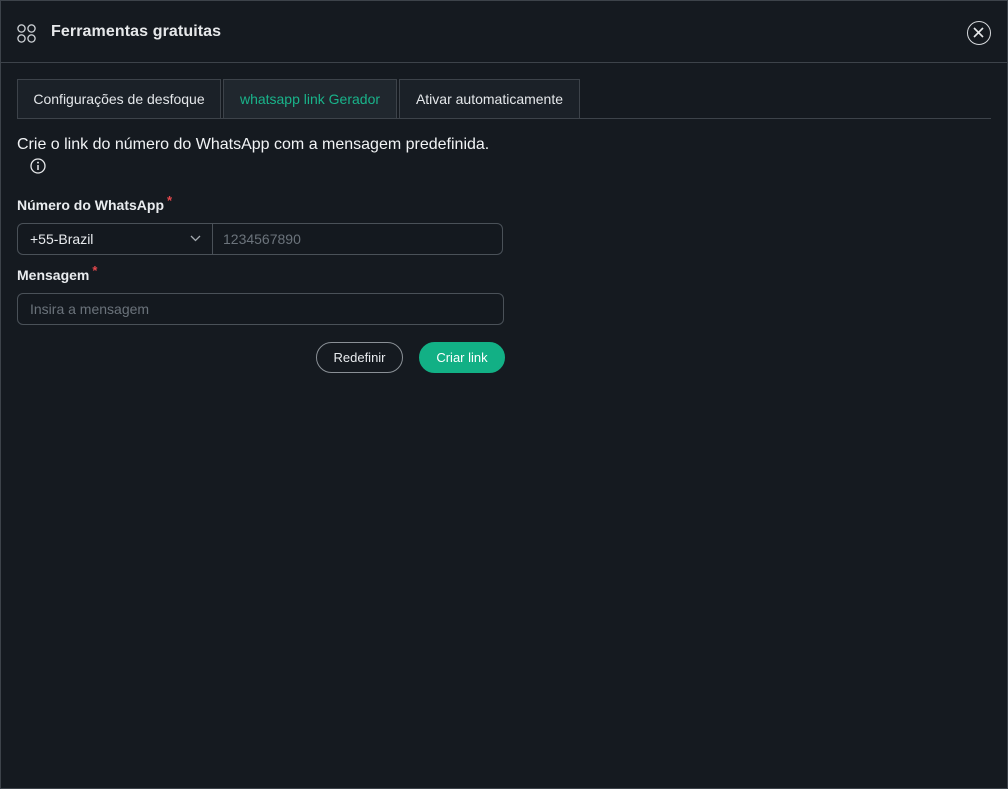 The width and height of the screenshot is (1008, 789). I want to click on tab-blur-settings: Configurações de desfoque, so click(119, 98).